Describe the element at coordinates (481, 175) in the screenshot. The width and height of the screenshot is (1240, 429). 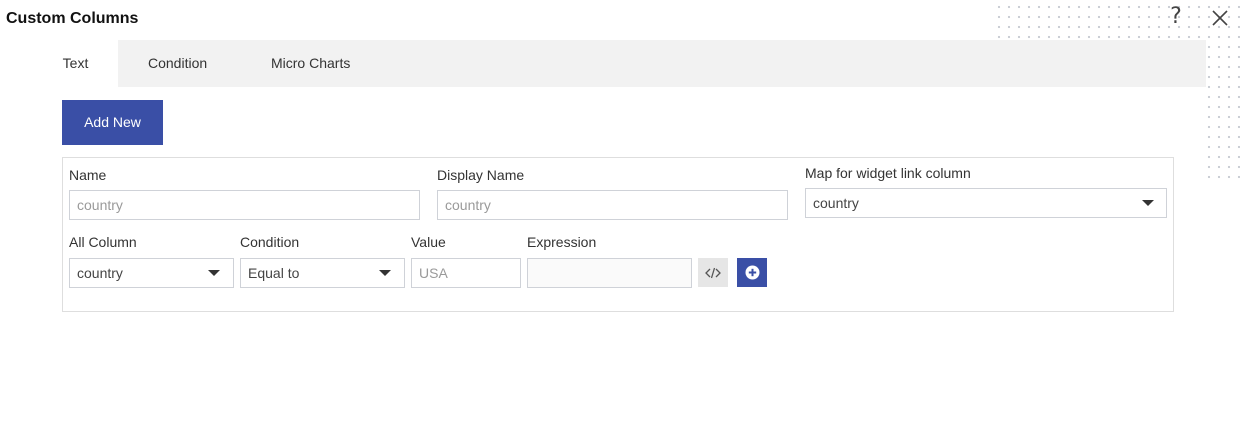
I see `display-name-label: Display Name` at that location.